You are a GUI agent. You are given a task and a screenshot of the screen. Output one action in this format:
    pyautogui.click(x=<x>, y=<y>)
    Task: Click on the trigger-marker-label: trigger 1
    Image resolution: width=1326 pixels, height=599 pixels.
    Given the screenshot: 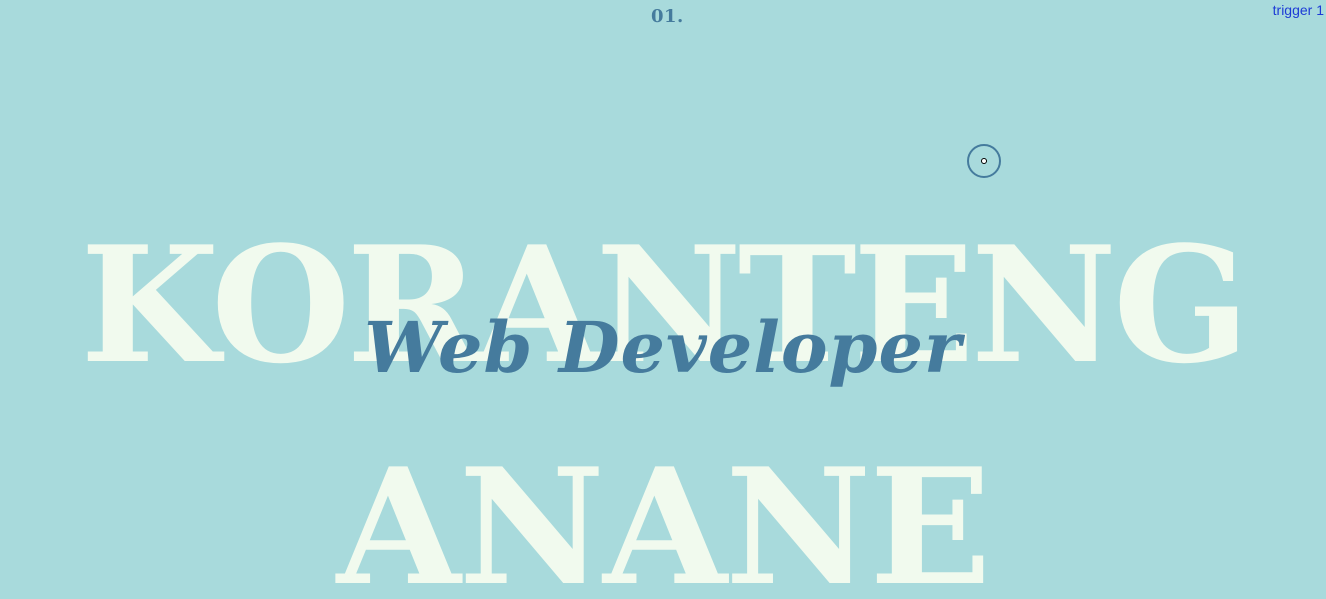 What is the action you would take?
    pyautogui.click(x=1298, y=10)
    